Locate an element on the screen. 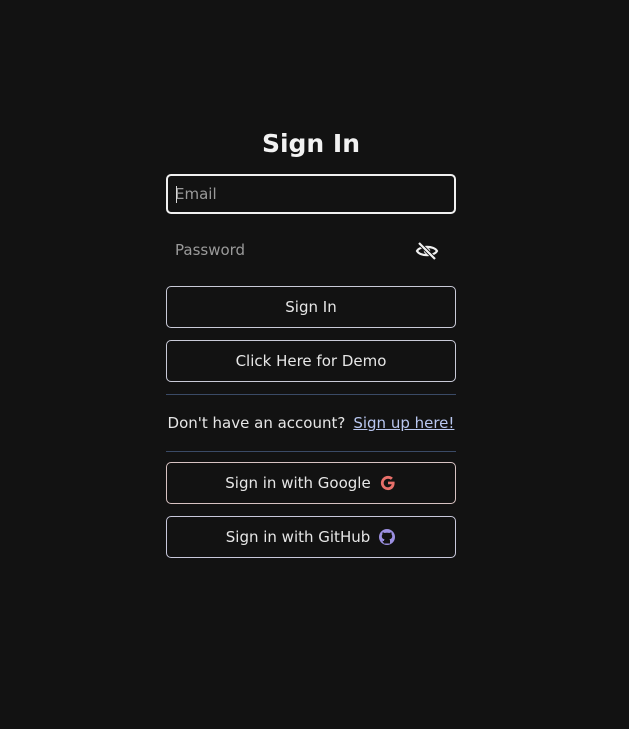  text-caret is located at coordinates (176, 194).